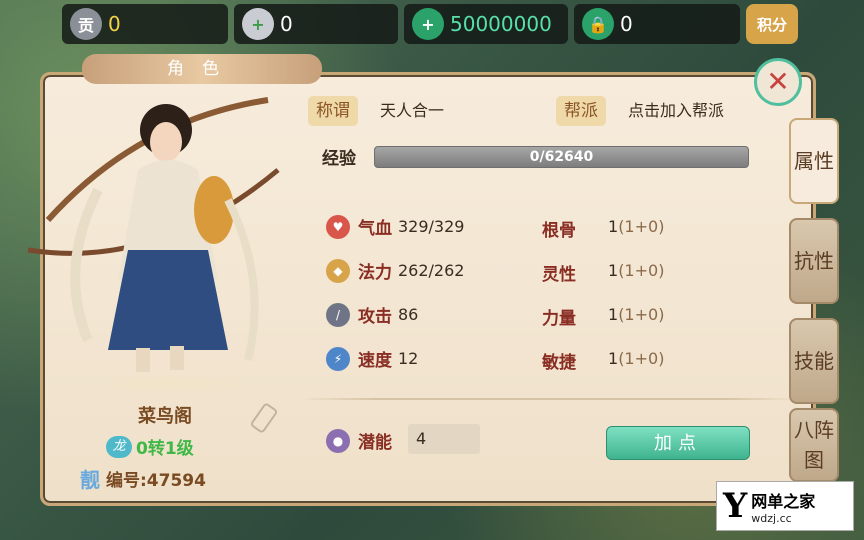  What do you see at coordinates (778, 82) in the screenshot?
I see `close-button: ✕` at bounding box center [778, 82].